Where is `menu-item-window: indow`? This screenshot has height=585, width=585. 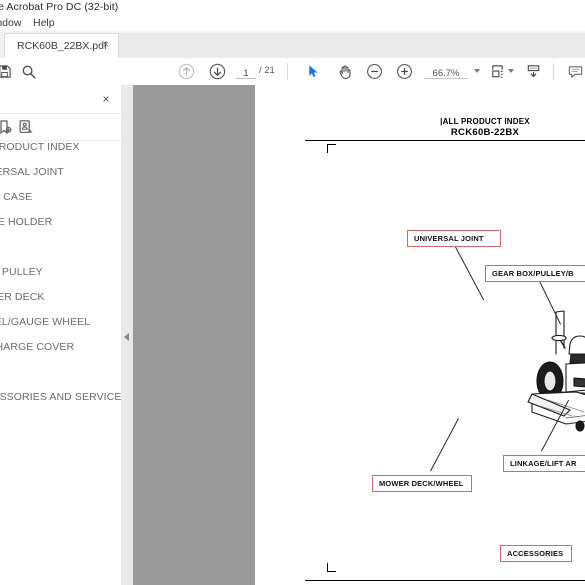
menu-item-window: indow is located at coordinates (10, 23).